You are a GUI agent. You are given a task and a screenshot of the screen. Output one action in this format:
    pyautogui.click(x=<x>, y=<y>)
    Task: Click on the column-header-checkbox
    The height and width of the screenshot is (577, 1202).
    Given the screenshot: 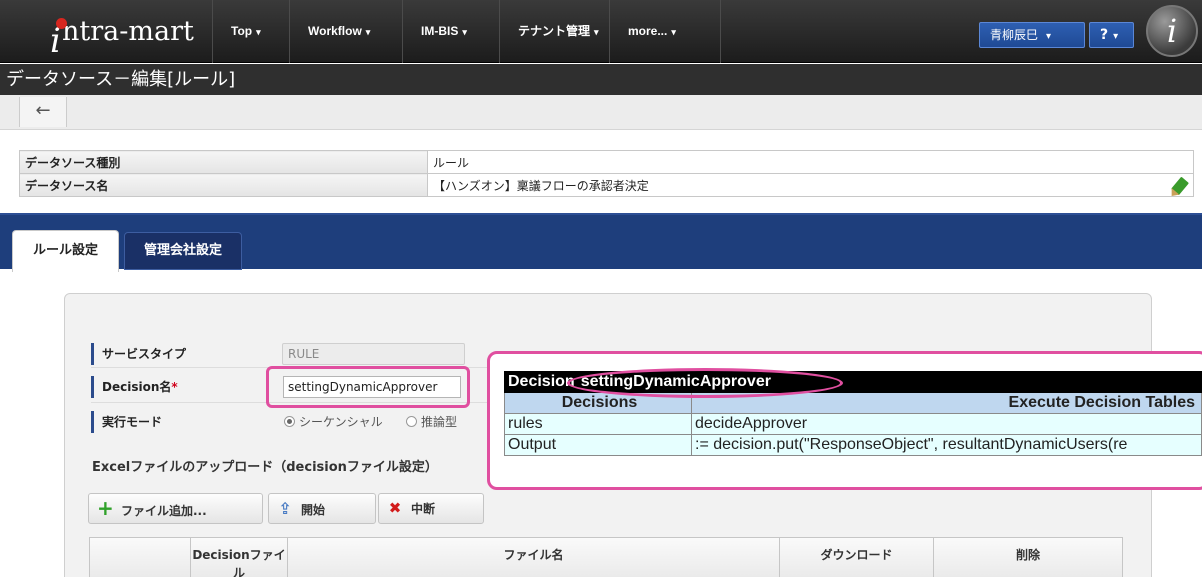 What is the action you would take?
    pyautogui.click(x=140, y=557)
    